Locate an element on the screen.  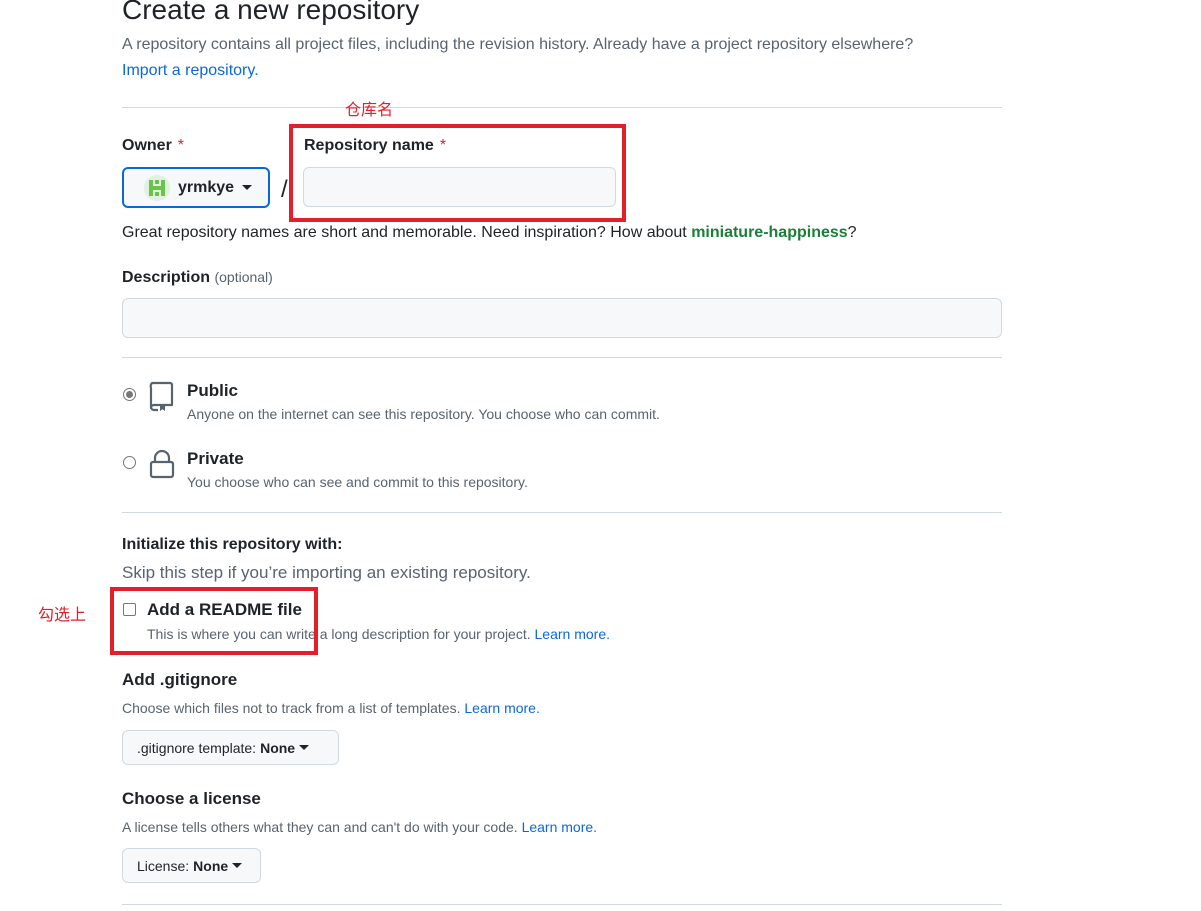
readme-highlight-box is located at coordinates (214, 621).